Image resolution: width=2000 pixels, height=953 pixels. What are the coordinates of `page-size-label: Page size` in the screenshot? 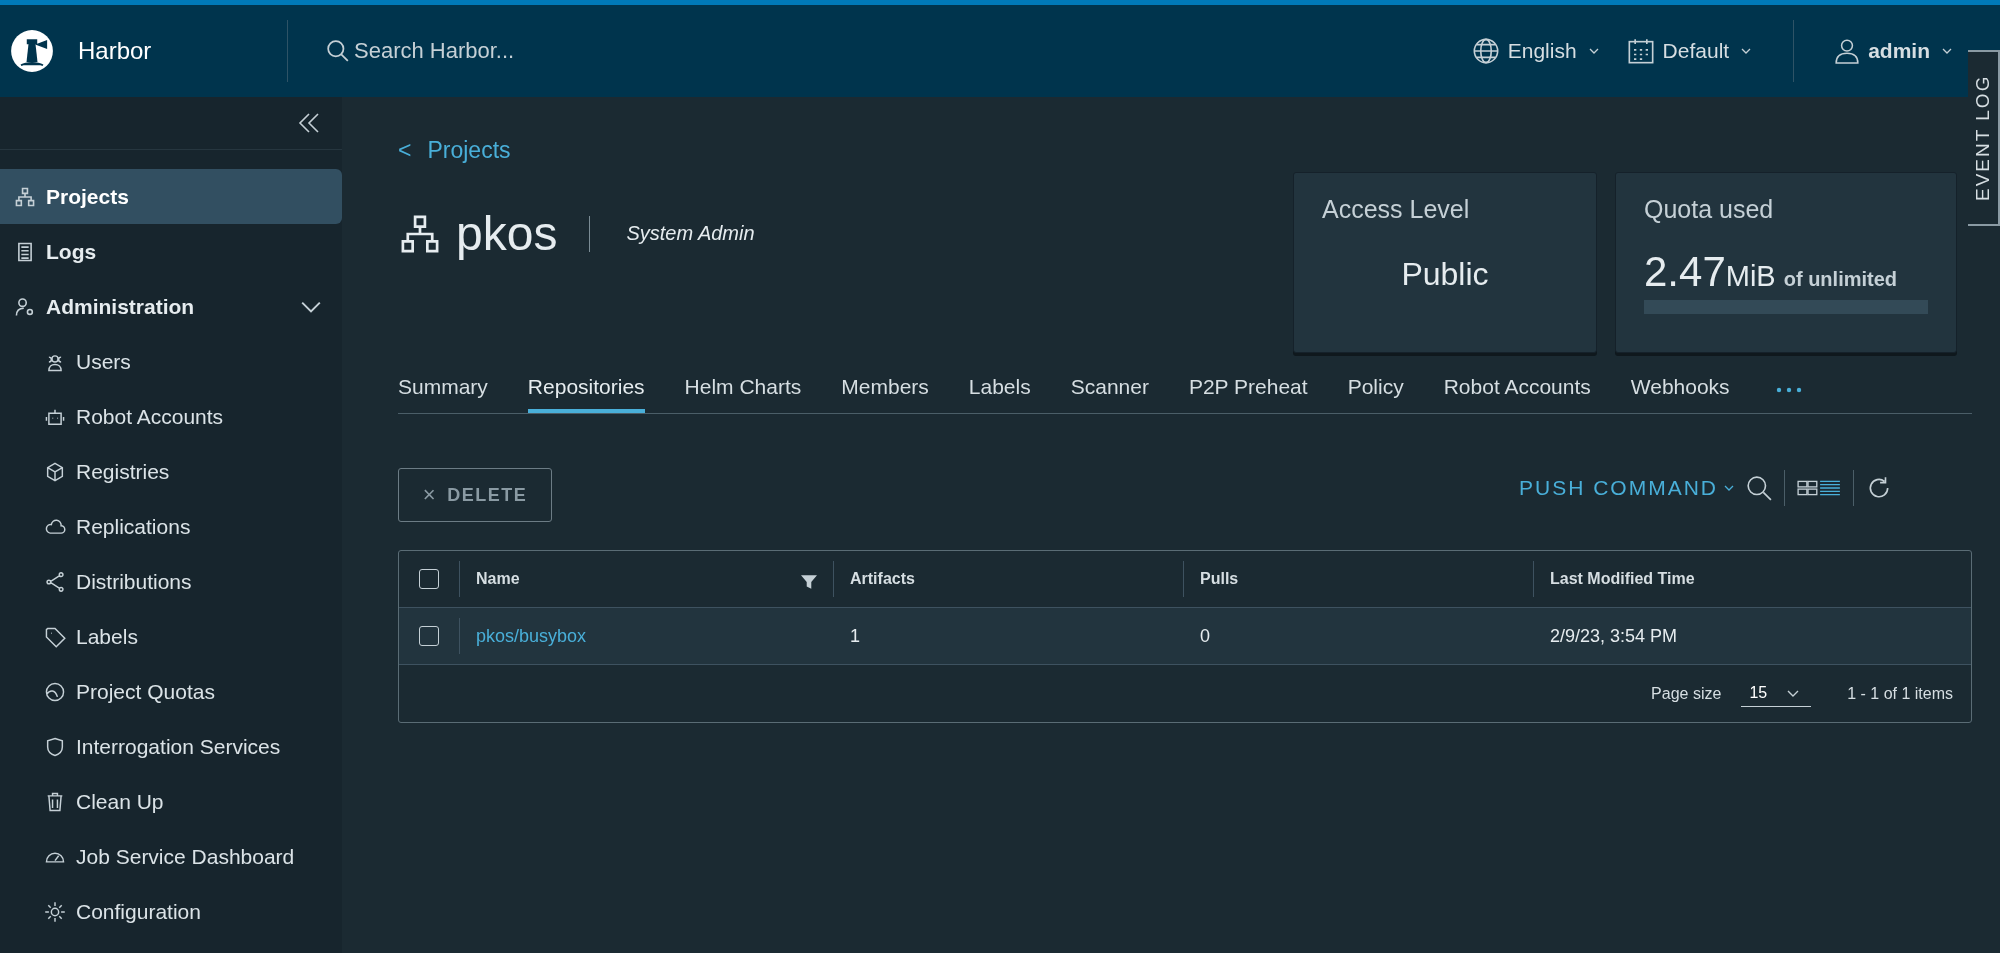 It's located at (1686, 693).